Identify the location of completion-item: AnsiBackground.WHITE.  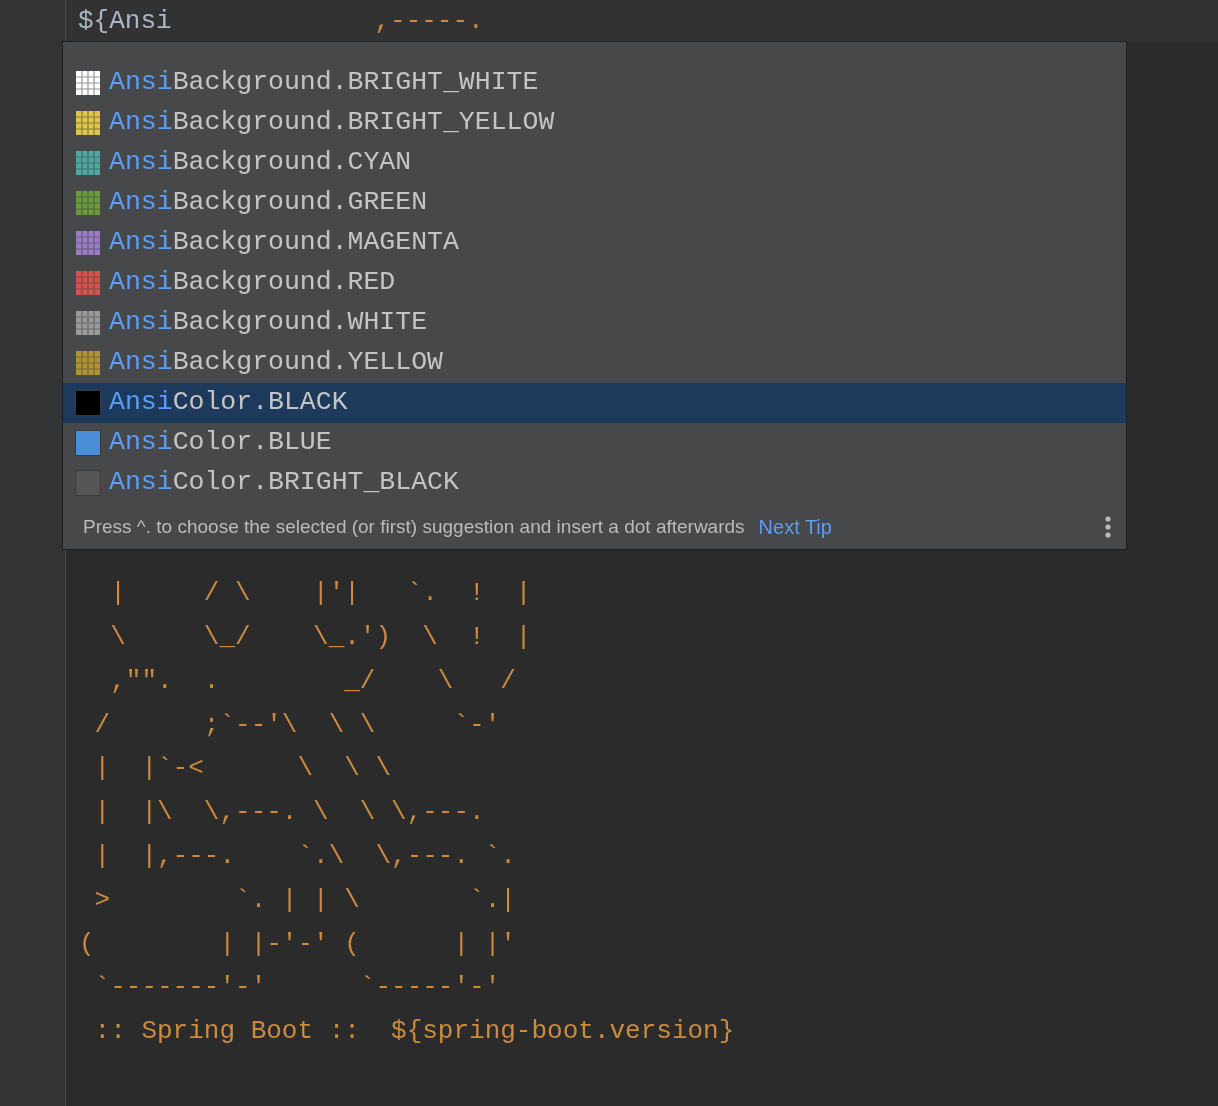
(594, 323).